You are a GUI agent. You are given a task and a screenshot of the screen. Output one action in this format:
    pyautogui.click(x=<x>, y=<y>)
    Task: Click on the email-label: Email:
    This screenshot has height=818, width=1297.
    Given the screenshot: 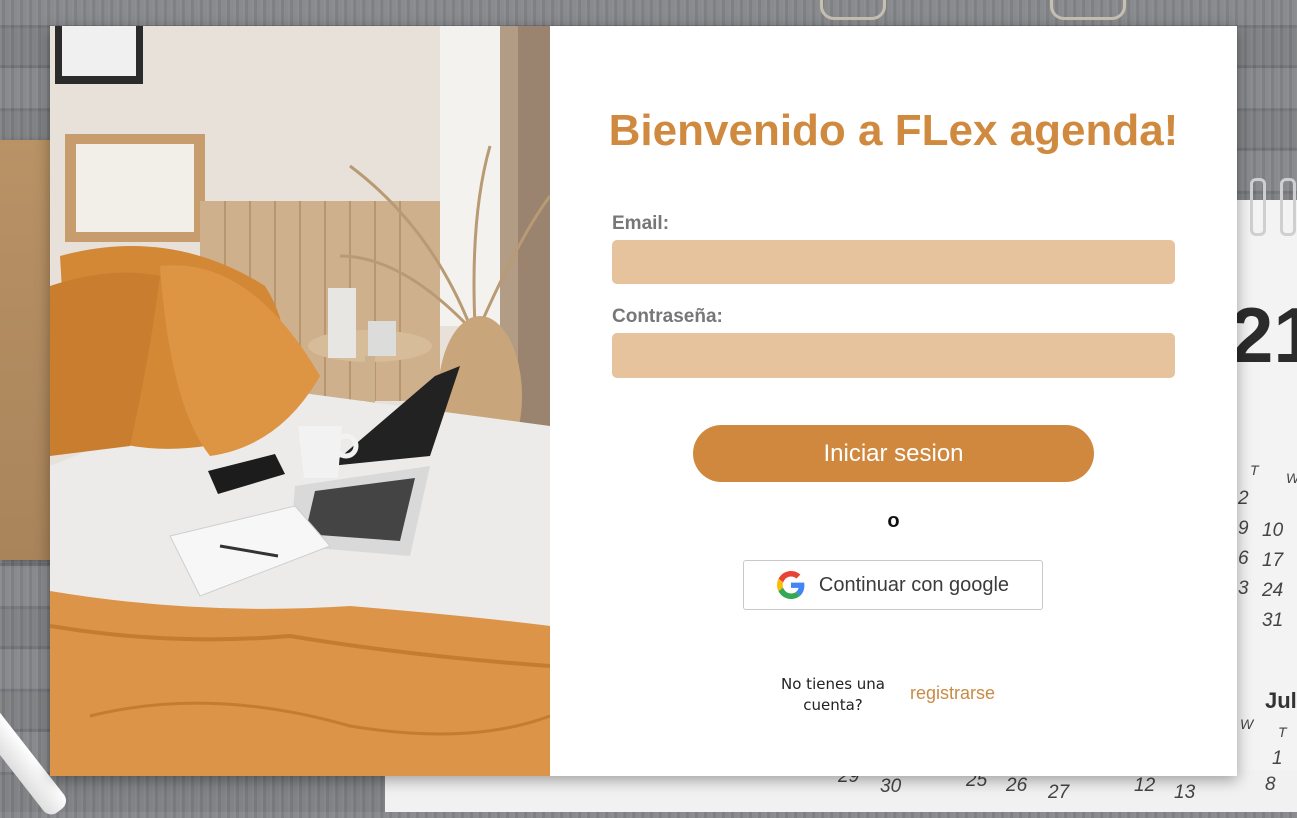 What is the action you would take?
    pyautogui.click(x=641, y=223)
    